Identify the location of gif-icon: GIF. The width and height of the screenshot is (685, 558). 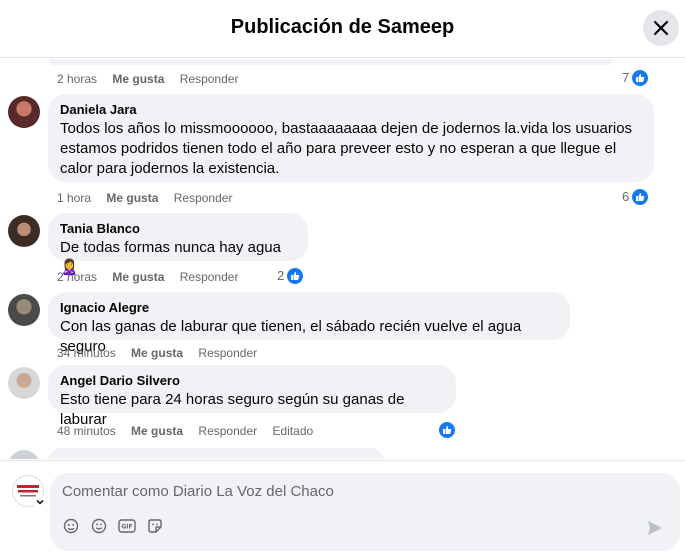
(127, 526).